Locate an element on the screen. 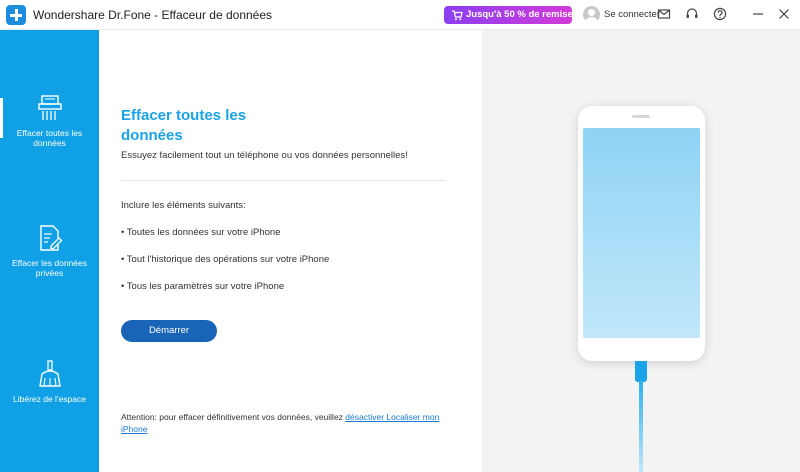 This screenshot has width=800, height=472. mail-icon is located at coordinates (665, 15).